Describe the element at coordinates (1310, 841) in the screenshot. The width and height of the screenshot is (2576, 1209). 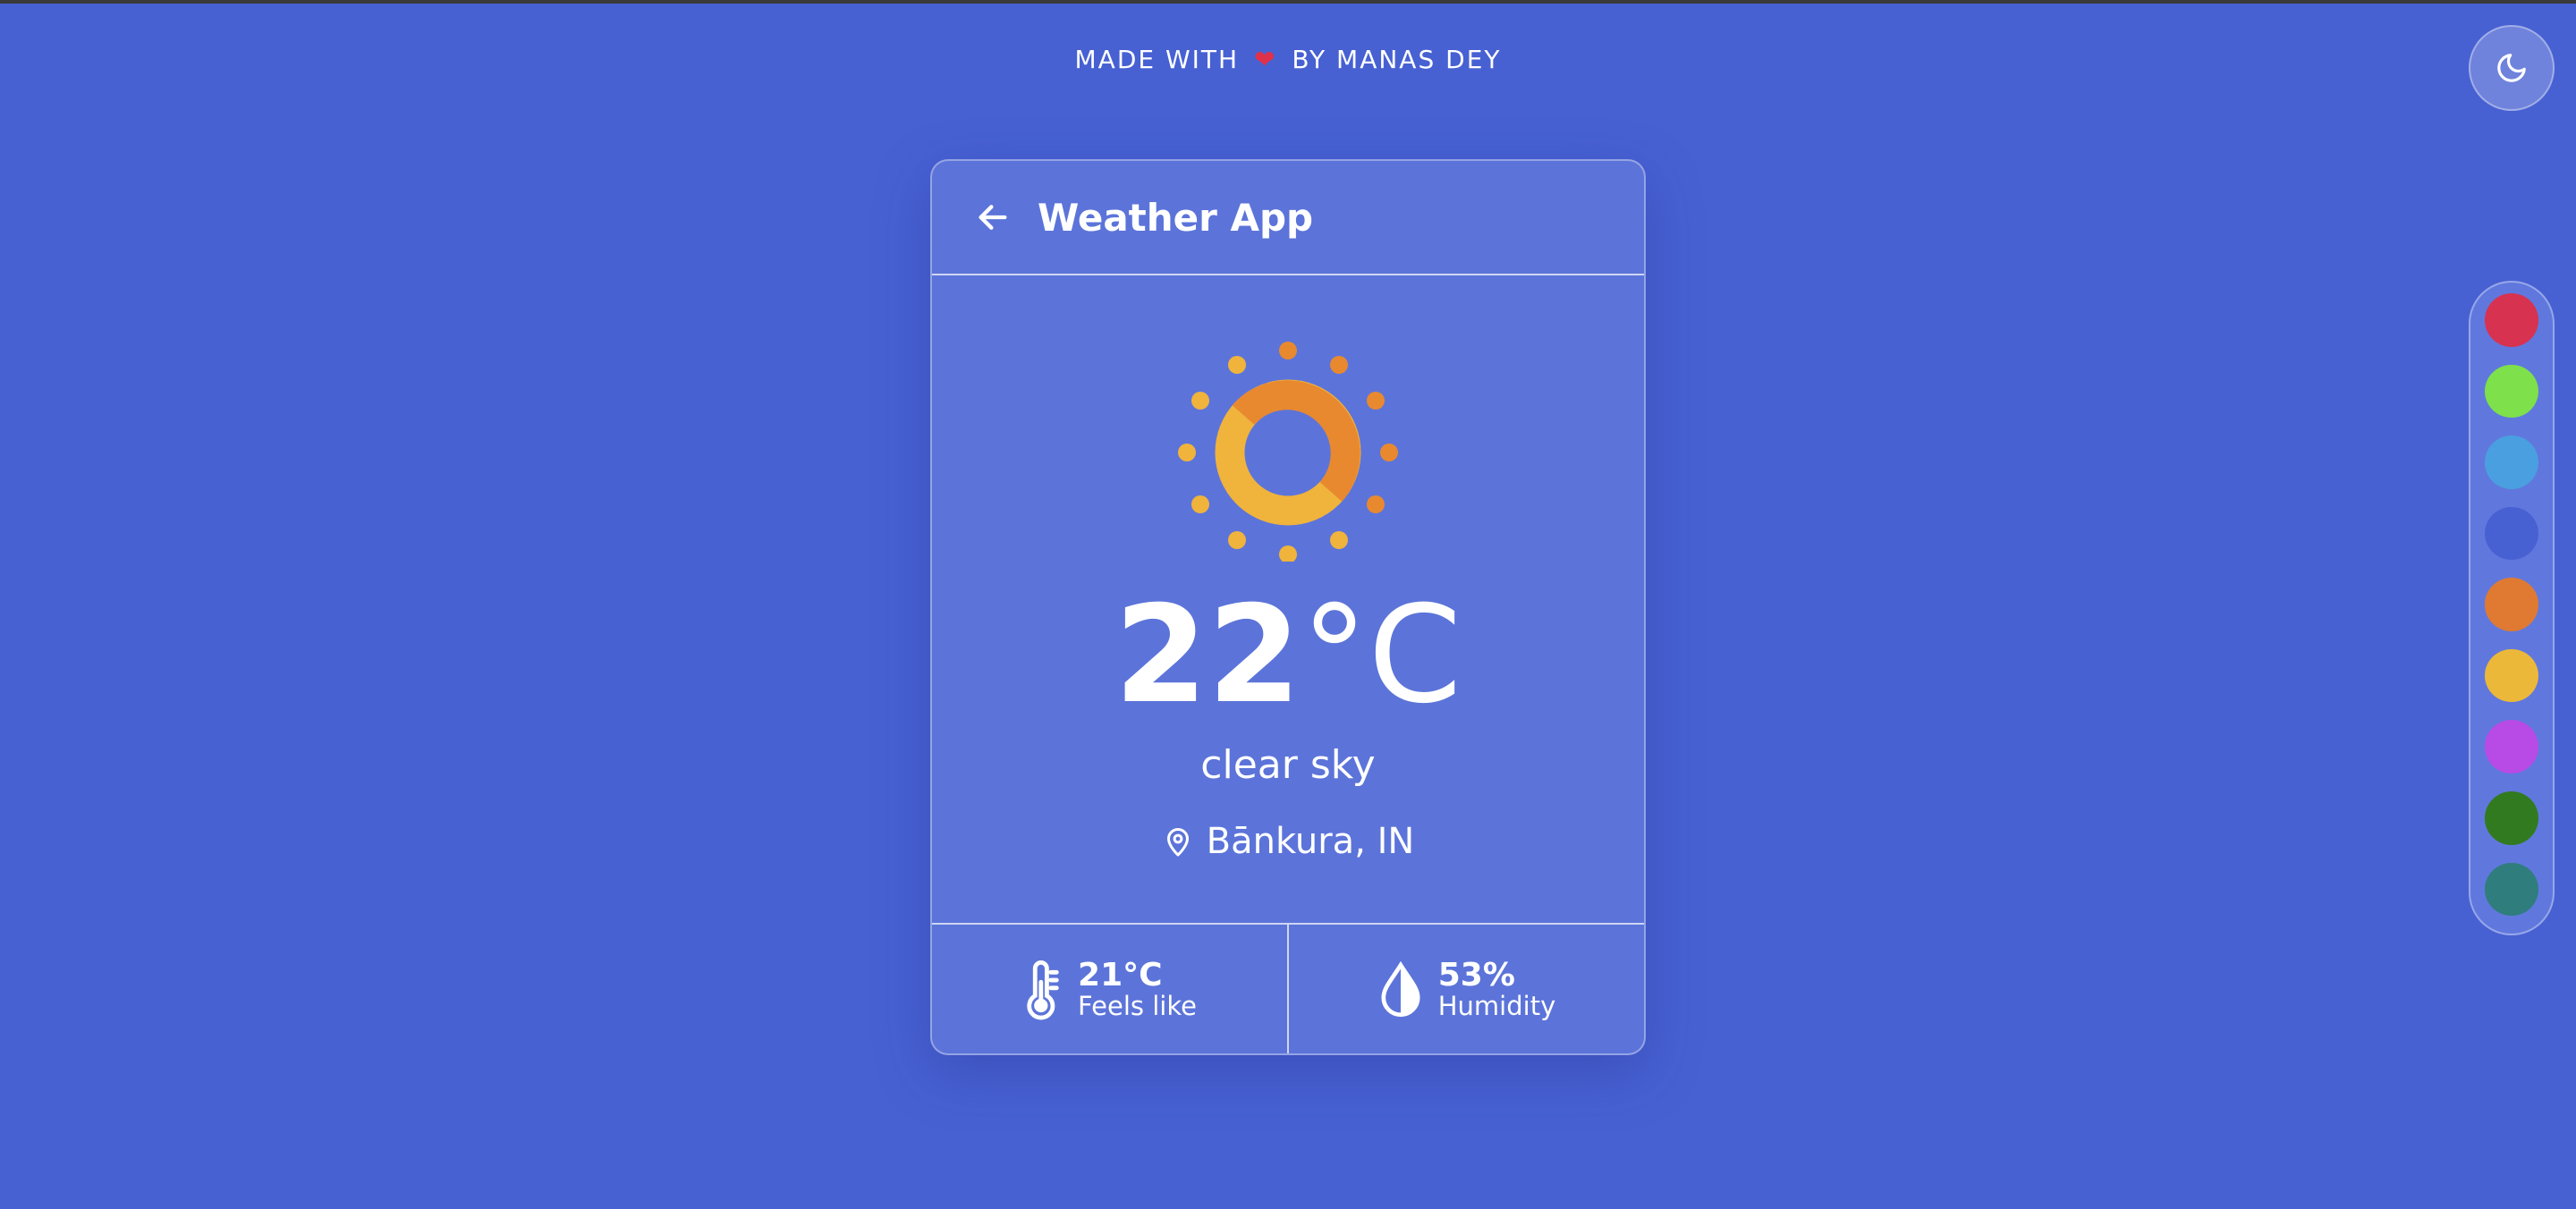
I see `location-text: Bānkura, IN` at that location.